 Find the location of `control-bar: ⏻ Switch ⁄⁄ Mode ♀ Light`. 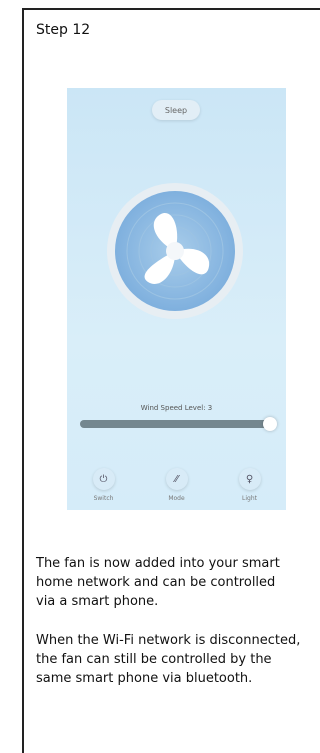

control-bar: ⏻ Switch ⁄⁄ Mode ♀ Light is located at coordinates (176, 484).